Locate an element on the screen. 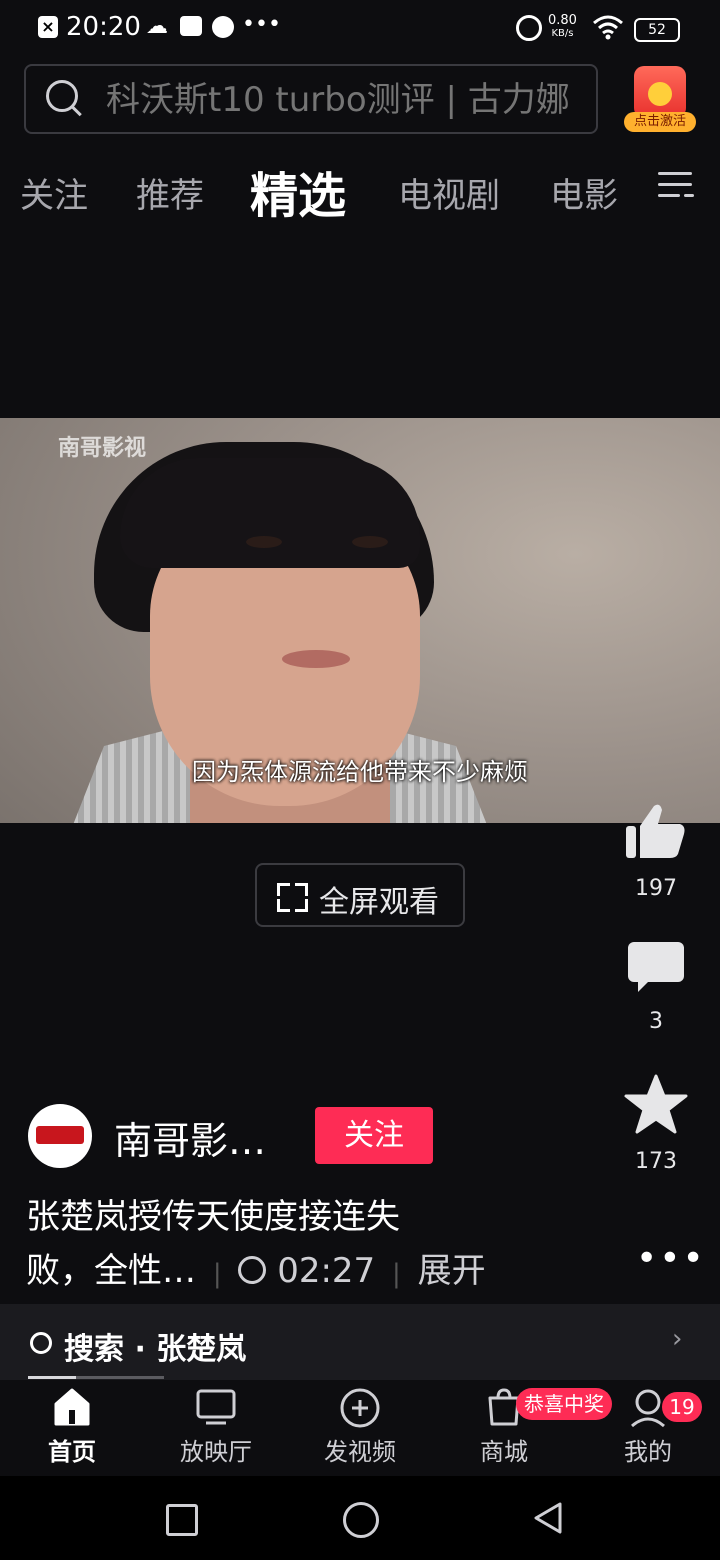 This screenshot has height=1560, width=720. nav-home-label: 首页 is located at coordinates (72, 1452).